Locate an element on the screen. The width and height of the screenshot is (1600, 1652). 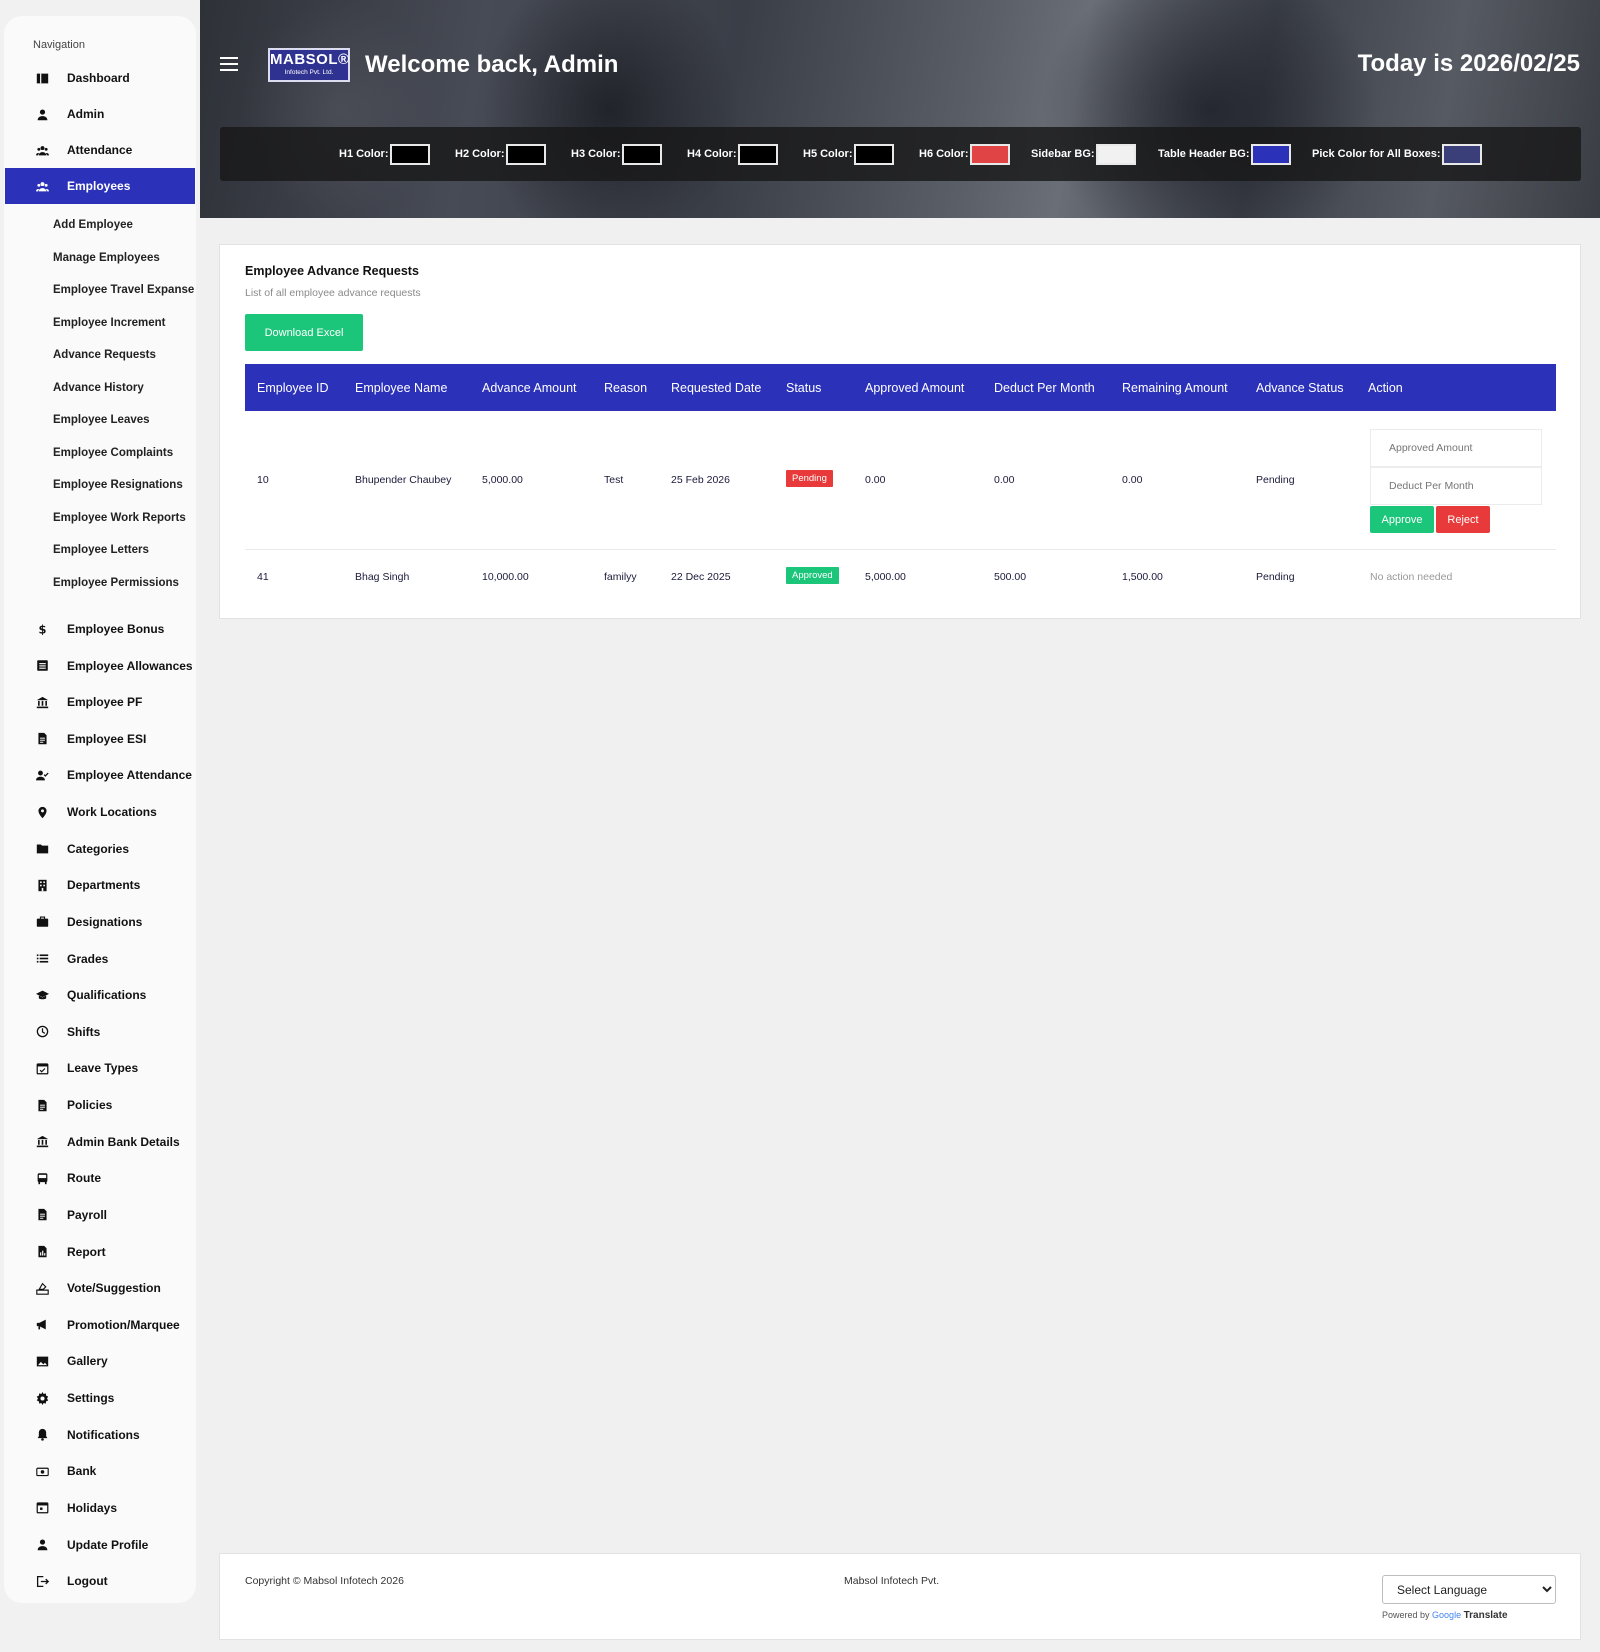
sidebar-item-designations: Designations is located at coordinates (100, 922).